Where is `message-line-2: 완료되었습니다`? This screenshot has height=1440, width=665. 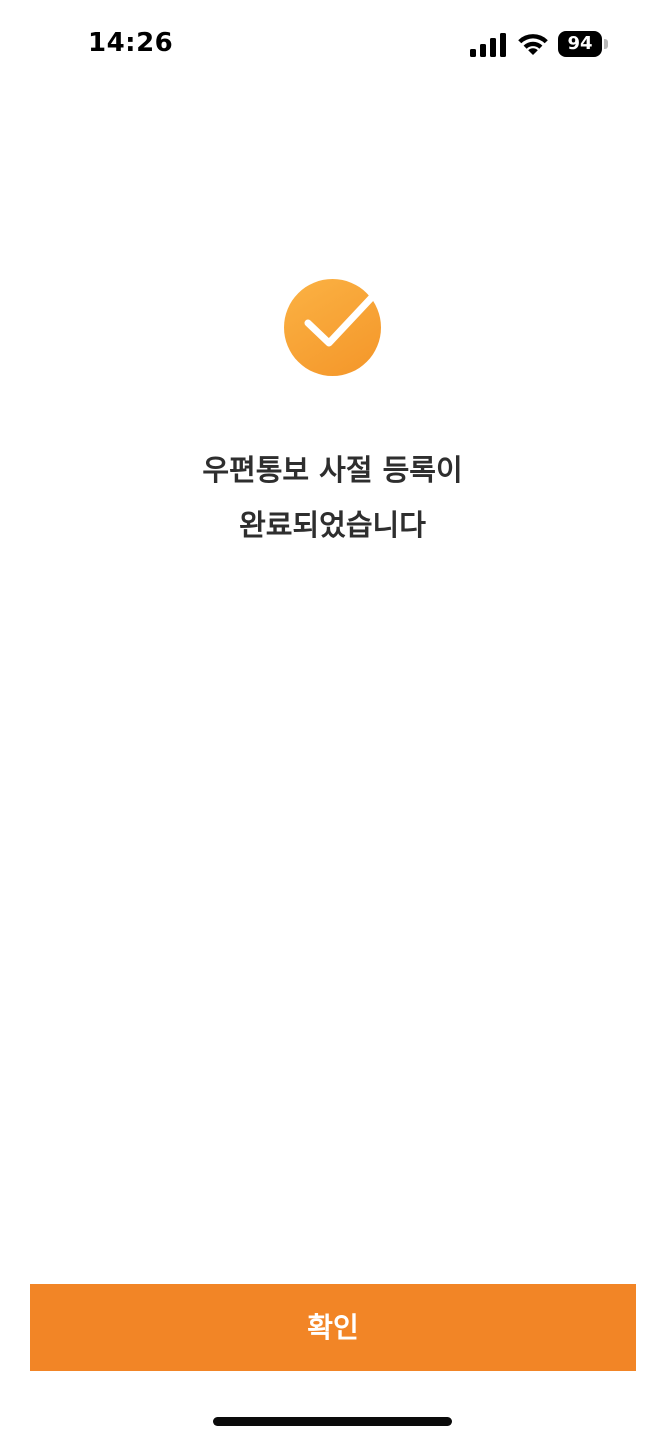 message-line-2: 완료되었습니다 is located at coordinates (332, 525).